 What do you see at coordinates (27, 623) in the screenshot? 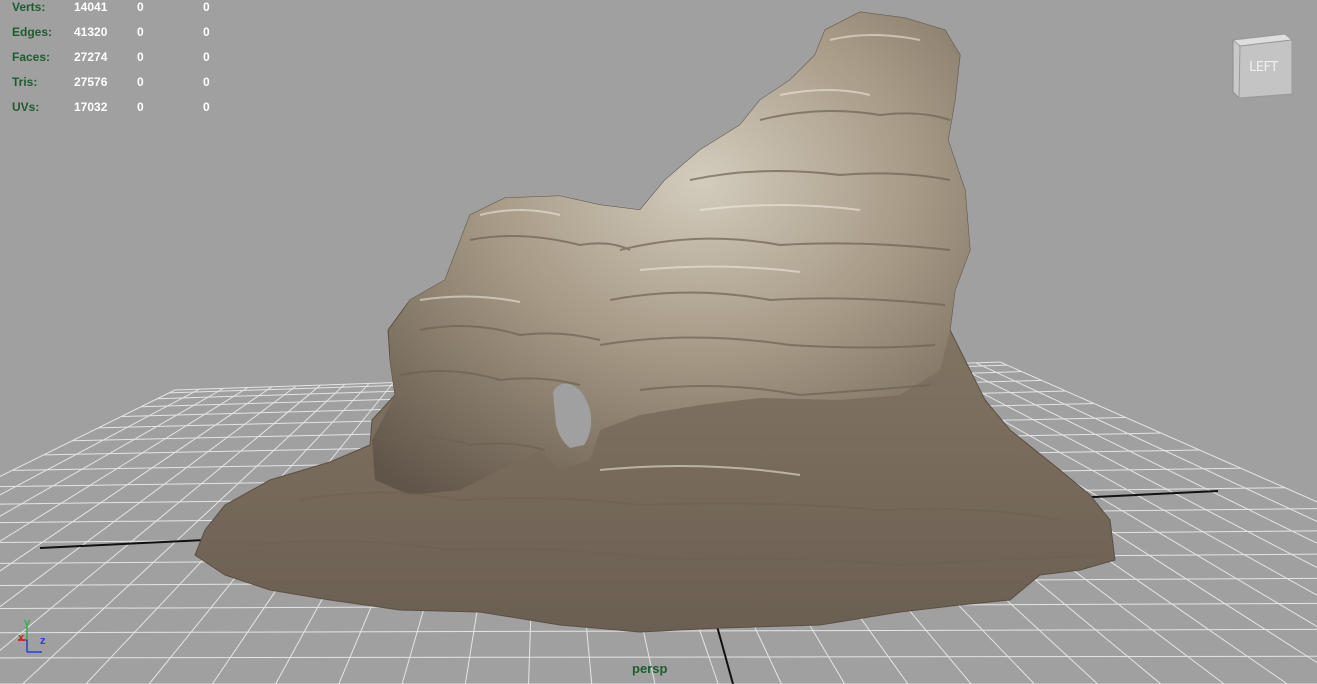
I see `axis-y-label: y` at bounding box center [27, 623].